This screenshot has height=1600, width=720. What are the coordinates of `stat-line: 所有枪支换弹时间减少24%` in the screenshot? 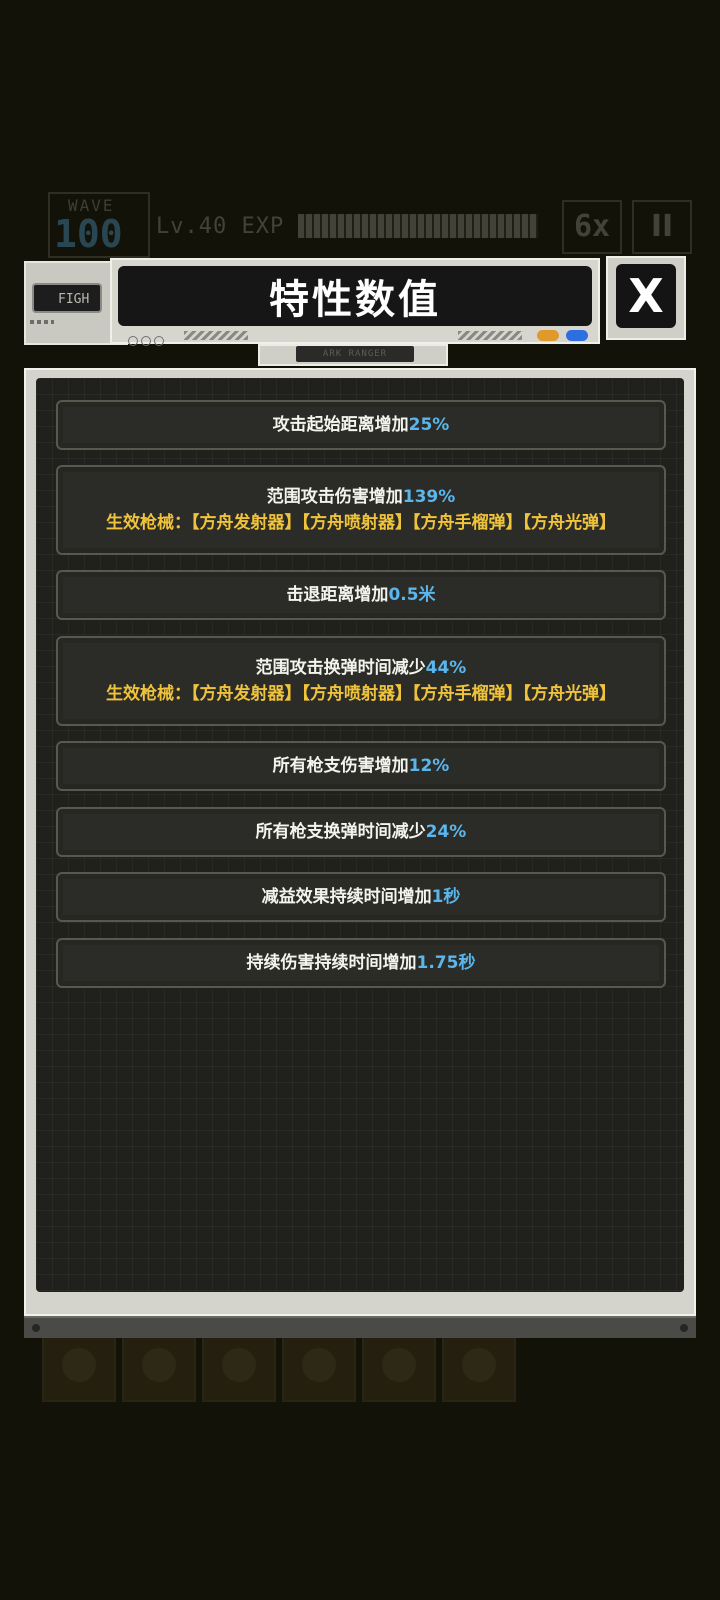 It's located at (361, 832).